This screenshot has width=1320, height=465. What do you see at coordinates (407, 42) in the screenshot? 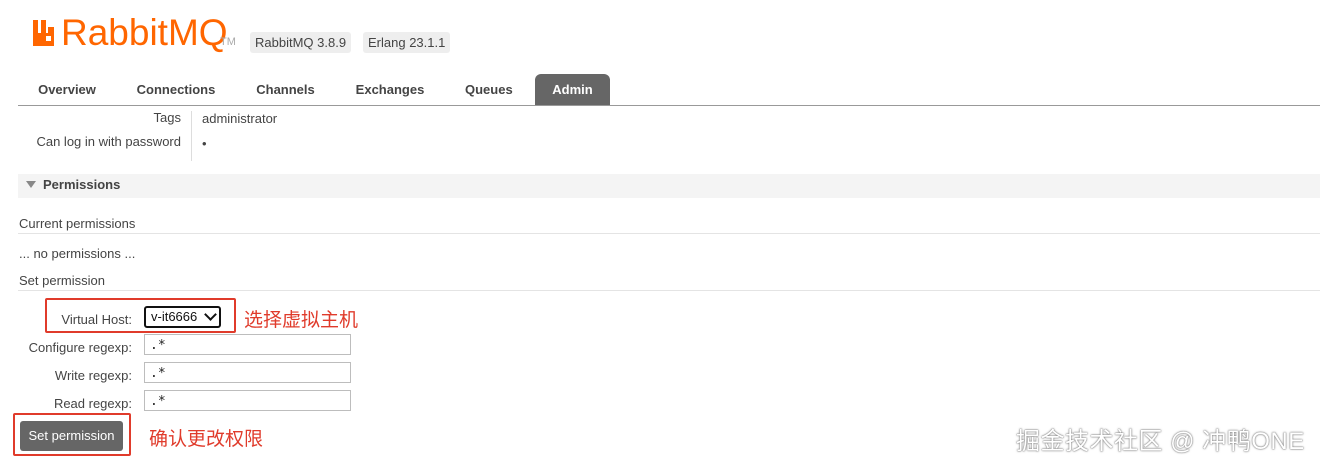
I see `erlang-version-badge: Erlang 23.1.1` at bounding box center [407, 42].